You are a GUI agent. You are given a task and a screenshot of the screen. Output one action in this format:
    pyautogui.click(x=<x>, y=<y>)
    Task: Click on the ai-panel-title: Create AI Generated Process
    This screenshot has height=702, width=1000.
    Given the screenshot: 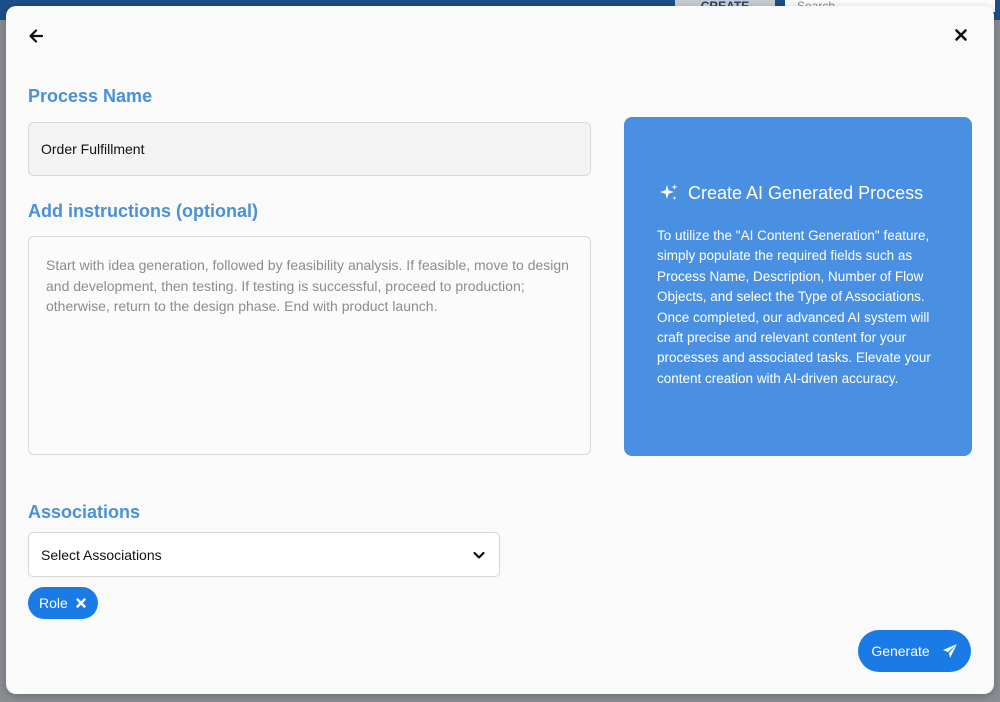 What is the action you would take?
    pyautogui.click(x=806, y=192)
    